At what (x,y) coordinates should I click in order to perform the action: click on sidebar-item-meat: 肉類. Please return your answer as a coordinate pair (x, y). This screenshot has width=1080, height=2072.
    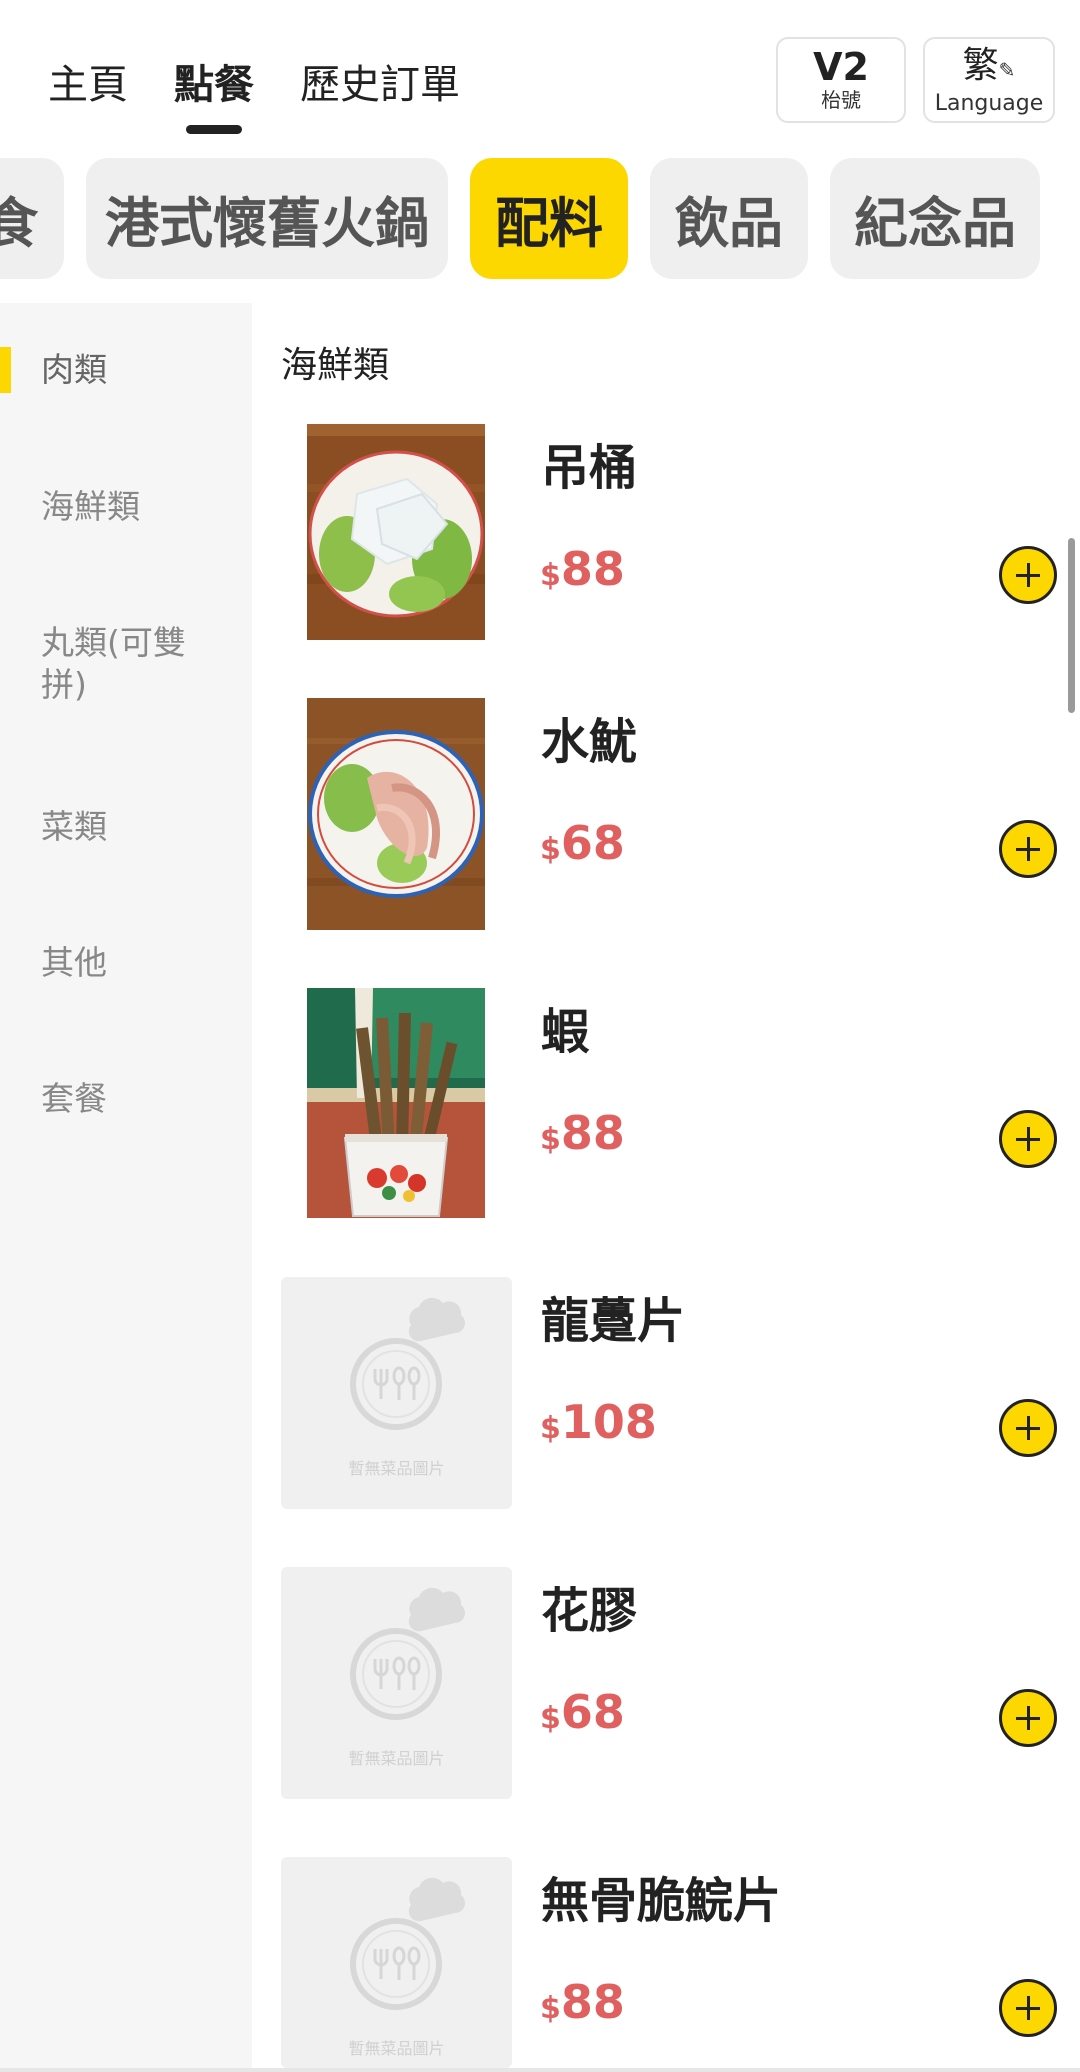
    Looking at the image, I should click on (126, 370).